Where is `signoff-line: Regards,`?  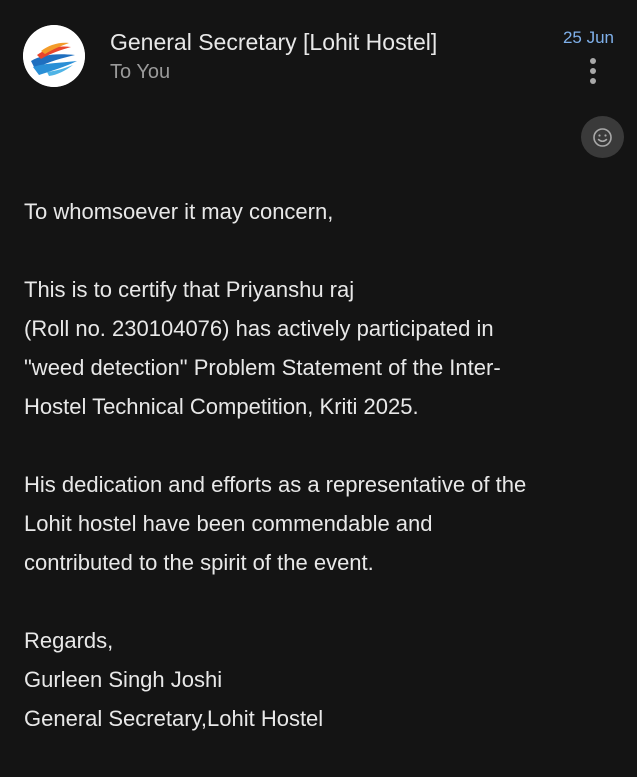
signoff-line: Regards, is located at coordinates (69, 640).